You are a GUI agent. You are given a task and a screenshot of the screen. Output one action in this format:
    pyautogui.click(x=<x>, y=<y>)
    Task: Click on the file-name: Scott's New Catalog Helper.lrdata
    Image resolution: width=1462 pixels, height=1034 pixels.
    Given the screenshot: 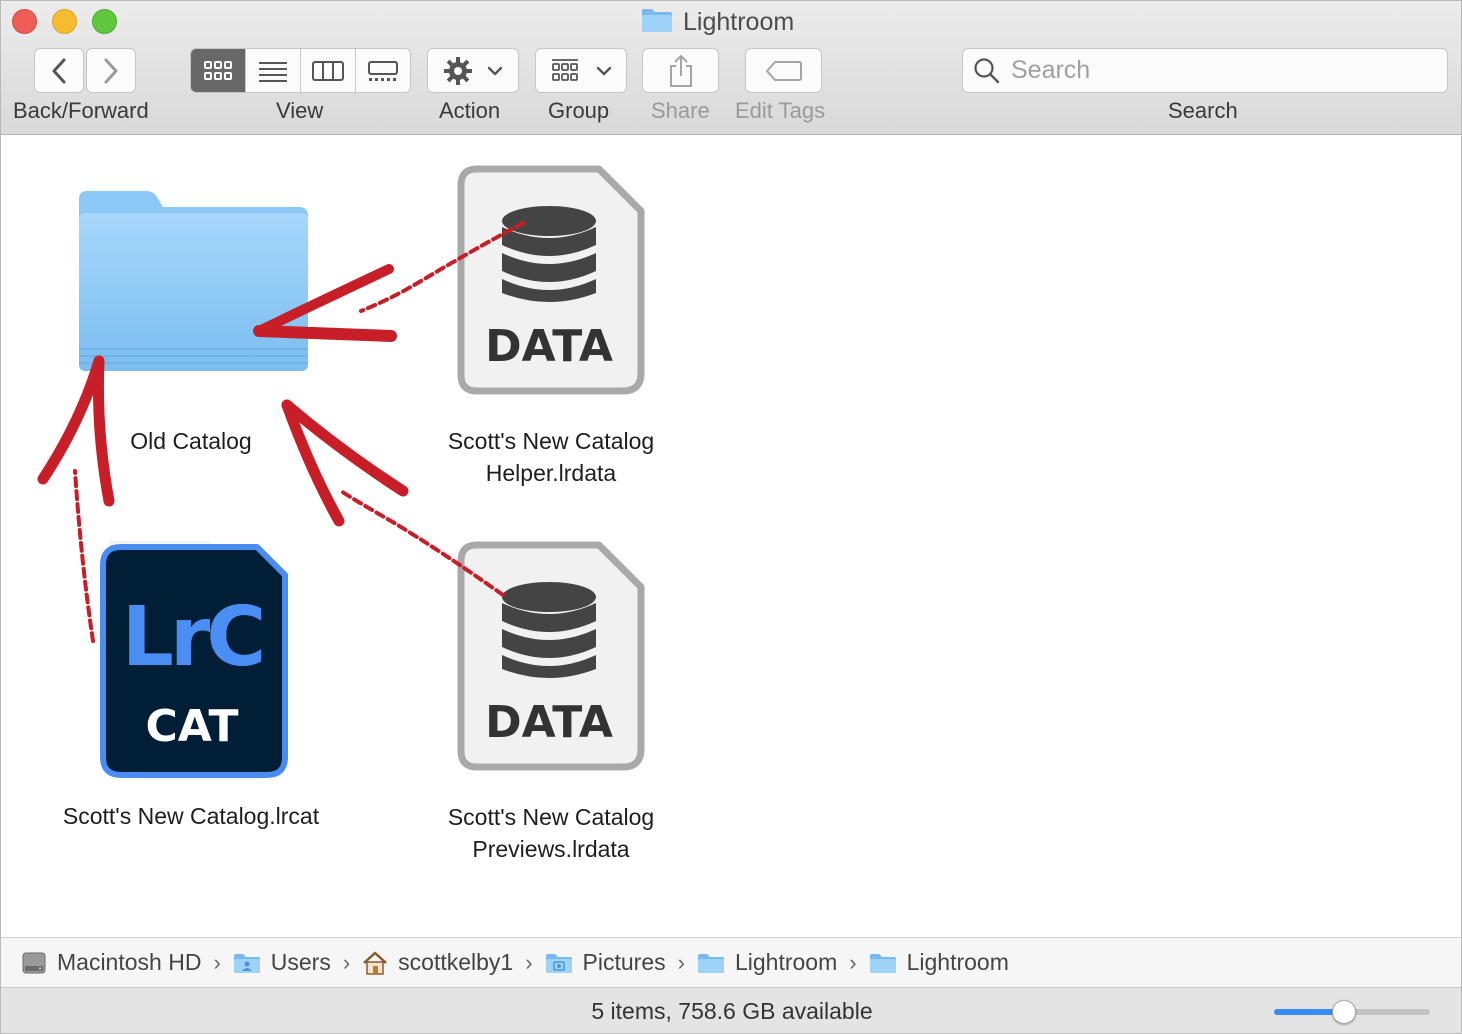 What is the action you would take?
    pyautogui.click(x=551, y=457)
    